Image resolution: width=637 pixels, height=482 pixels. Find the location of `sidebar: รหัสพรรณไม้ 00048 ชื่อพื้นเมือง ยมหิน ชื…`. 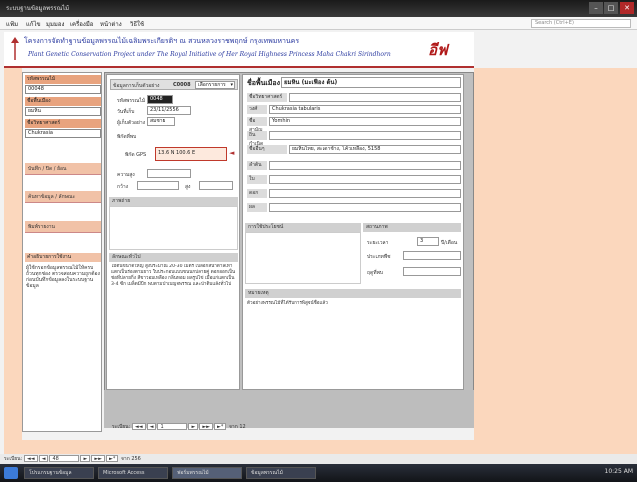

sidebar: รหัสพรรณไม้ 00048 ชื่อพื้นเมือง ยมหิน ชื… is located at coordinates (62, 252).